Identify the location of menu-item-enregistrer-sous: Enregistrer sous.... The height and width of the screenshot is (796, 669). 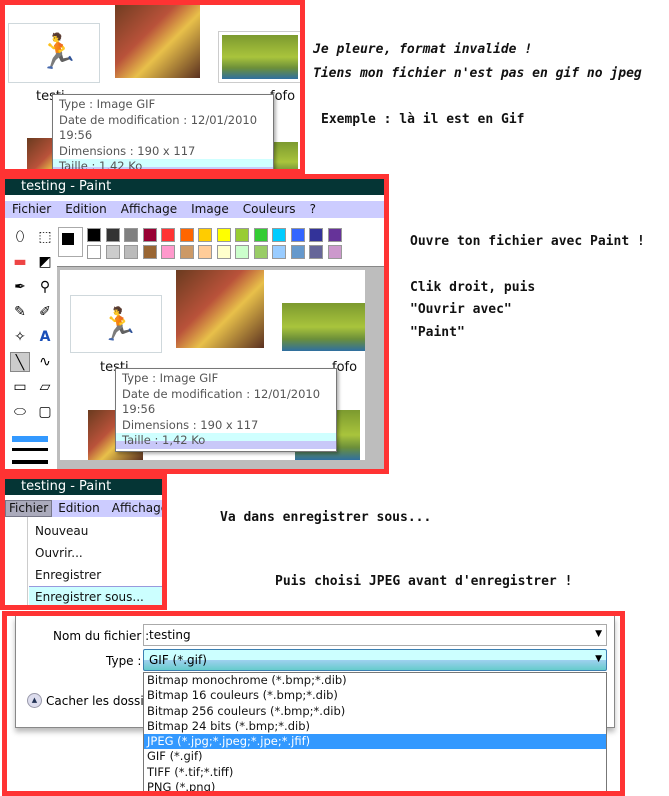
(95, 595).